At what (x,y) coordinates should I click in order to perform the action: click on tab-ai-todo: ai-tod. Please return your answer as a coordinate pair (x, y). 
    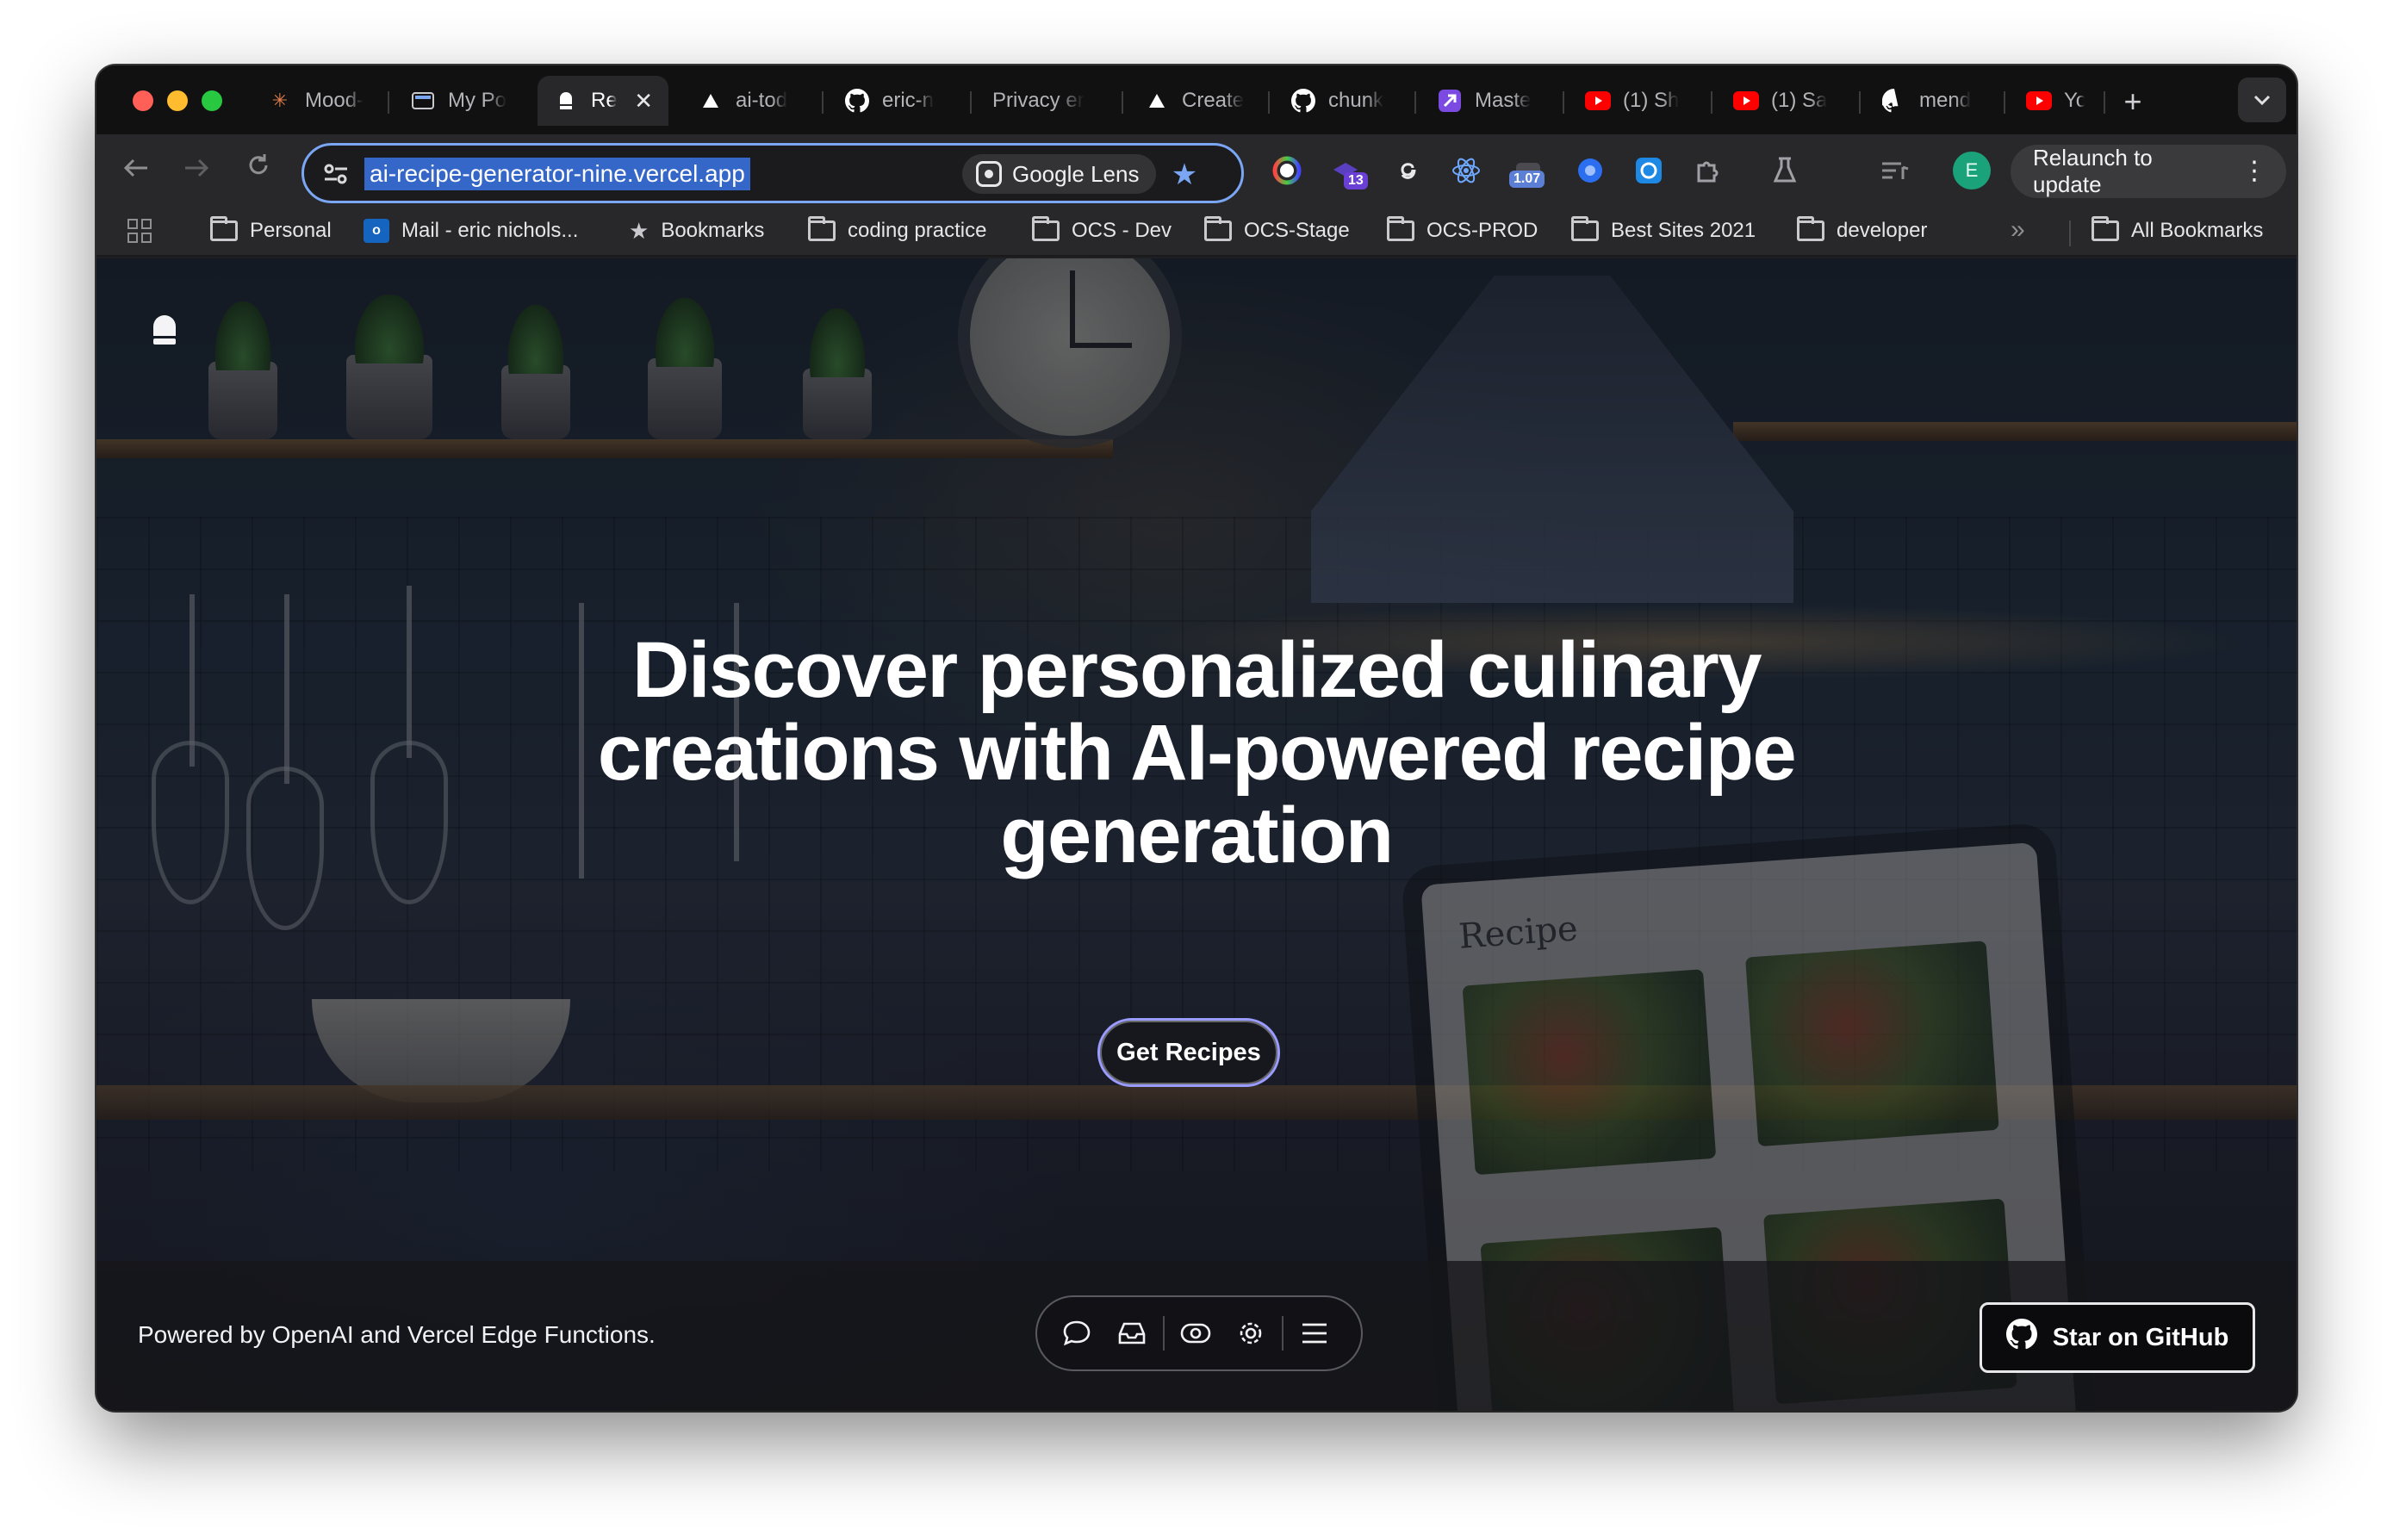
    Looking at the image, I should click on (750, 101).